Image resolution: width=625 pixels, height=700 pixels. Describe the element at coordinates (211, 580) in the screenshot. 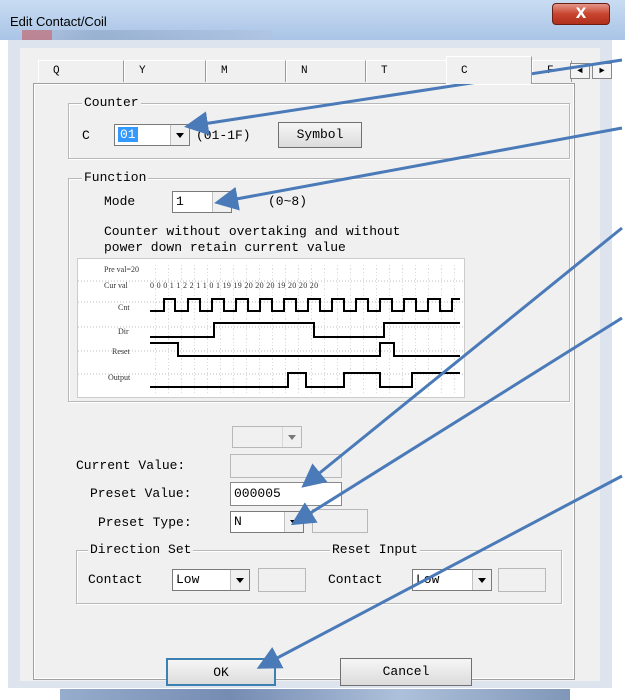

I see `direction-contact-select: Low` at that location.